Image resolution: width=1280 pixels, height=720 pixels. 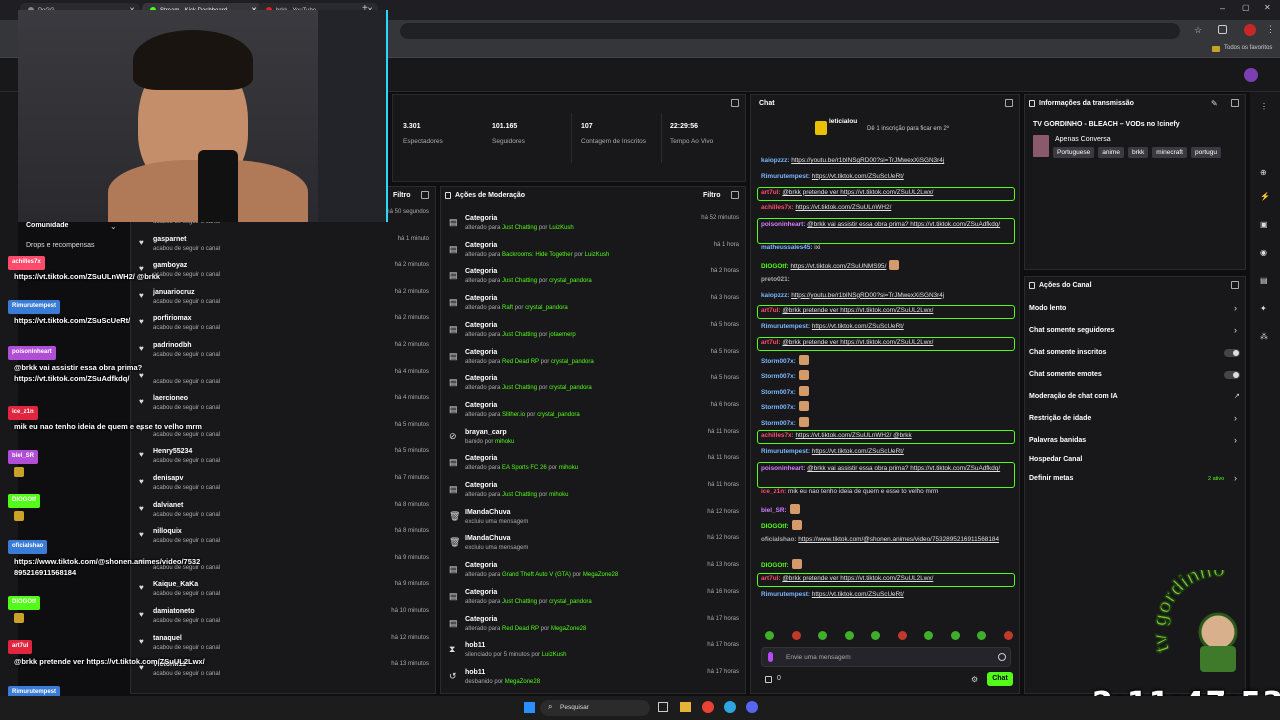 I want to click on chat-input: Envie uma mensagem, so click(x=886, y=657).